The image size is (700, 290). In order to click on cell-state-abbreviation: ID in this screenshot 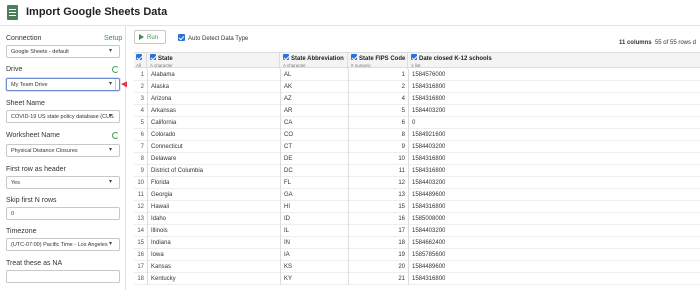, I will do `click(314, 219)`.